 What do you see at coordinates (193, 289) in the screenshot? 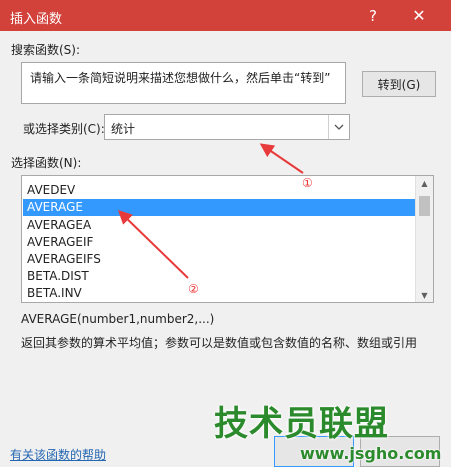
I see `annotation-marker-2: ②` at bounding box center [193, 289].